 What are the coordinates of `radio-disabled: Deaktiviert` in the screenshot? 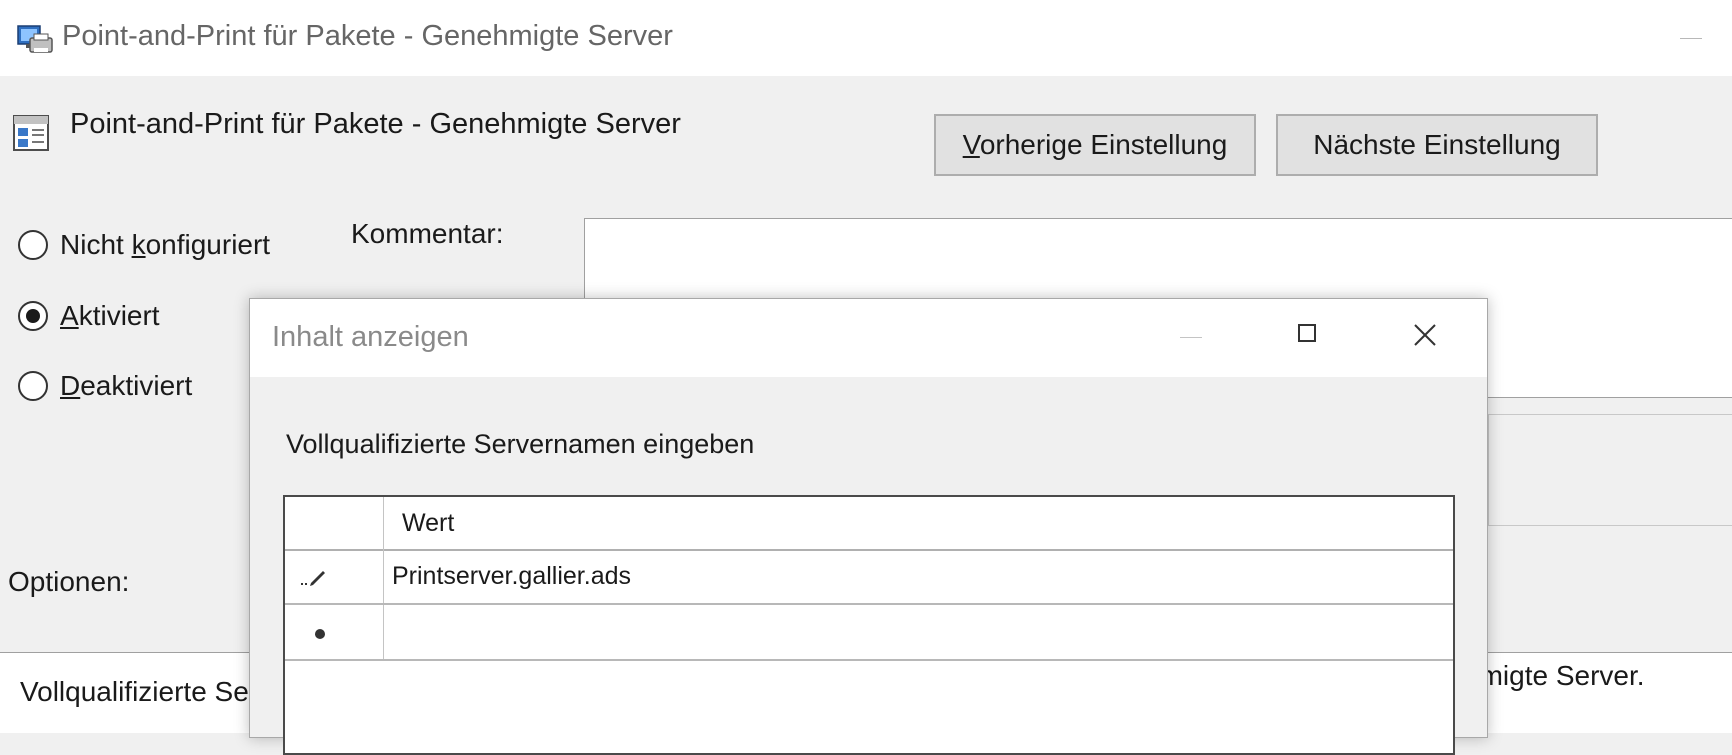 It's located at (105, 386).